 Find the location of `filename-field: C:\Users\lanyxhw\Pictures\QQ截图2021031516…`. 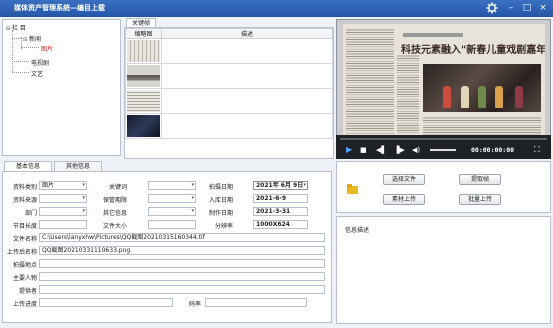

filename-field: C:\Users\lanyxhw\Pictures\QQ截图2021031516… is located at coordinates (182, 237).